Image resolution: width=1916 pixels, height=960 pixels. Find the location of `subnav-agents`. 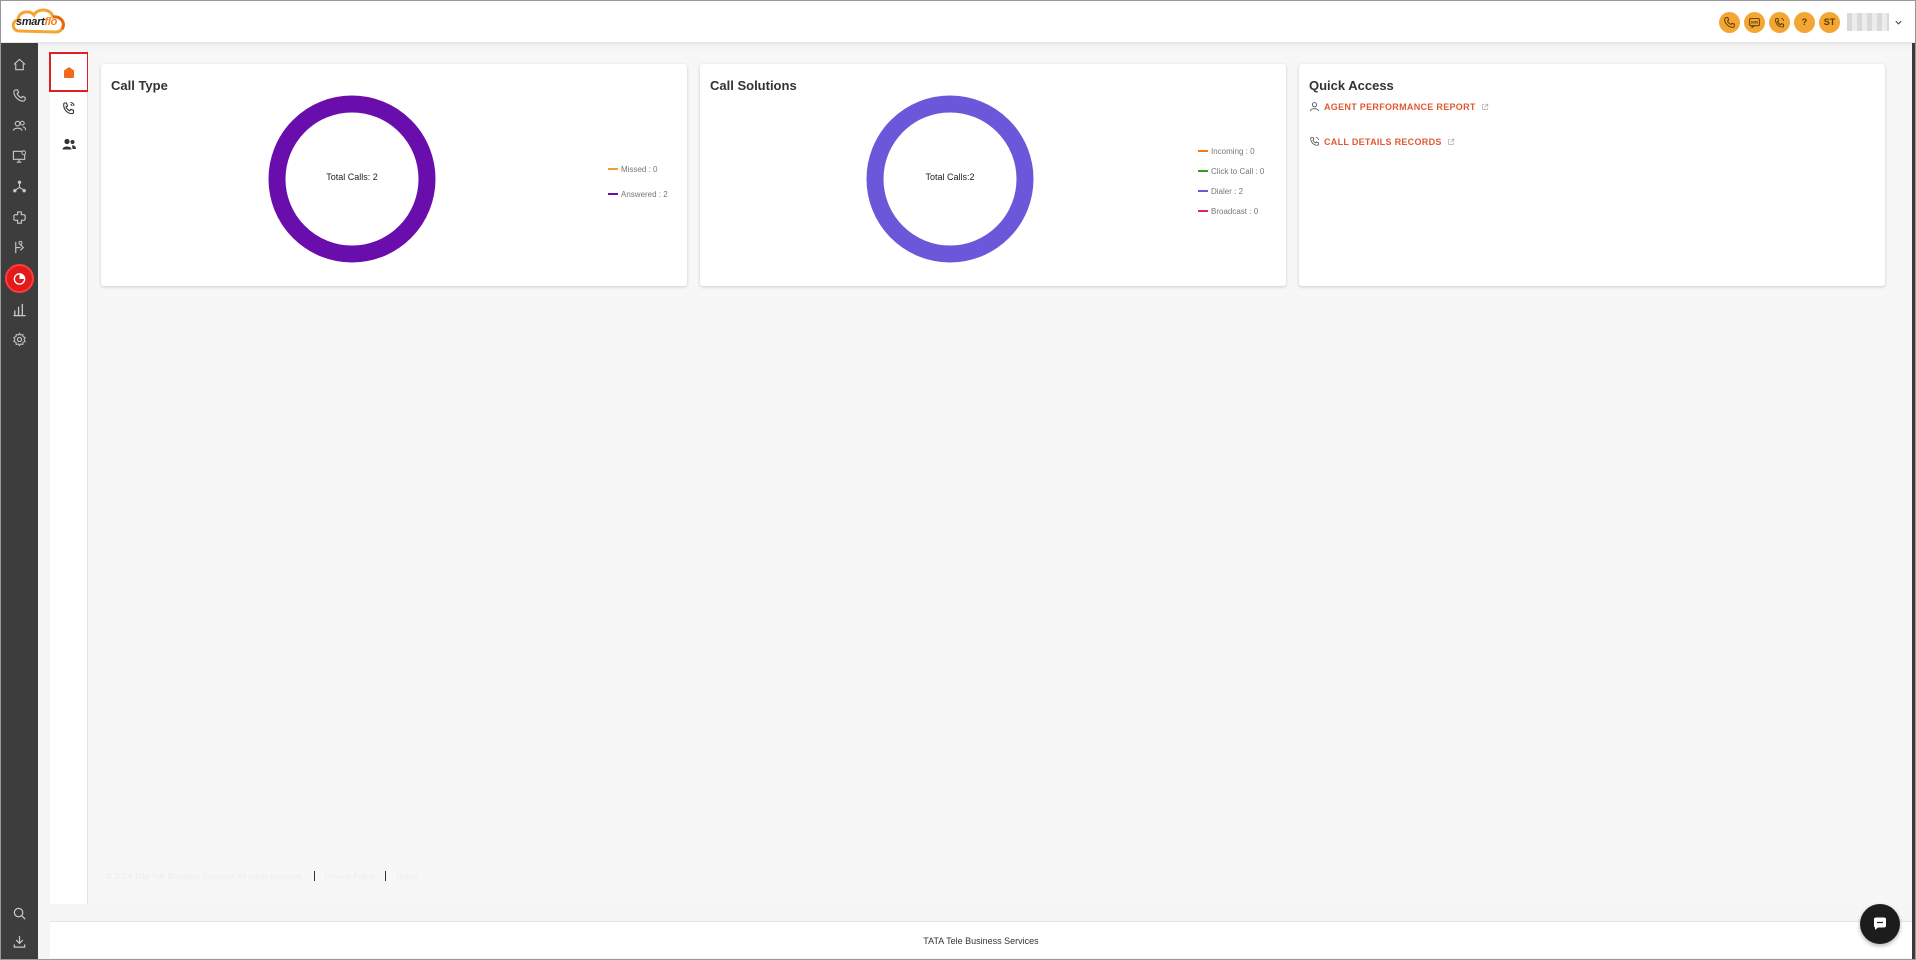

subnav-agents is located at coordinates (69, 144).